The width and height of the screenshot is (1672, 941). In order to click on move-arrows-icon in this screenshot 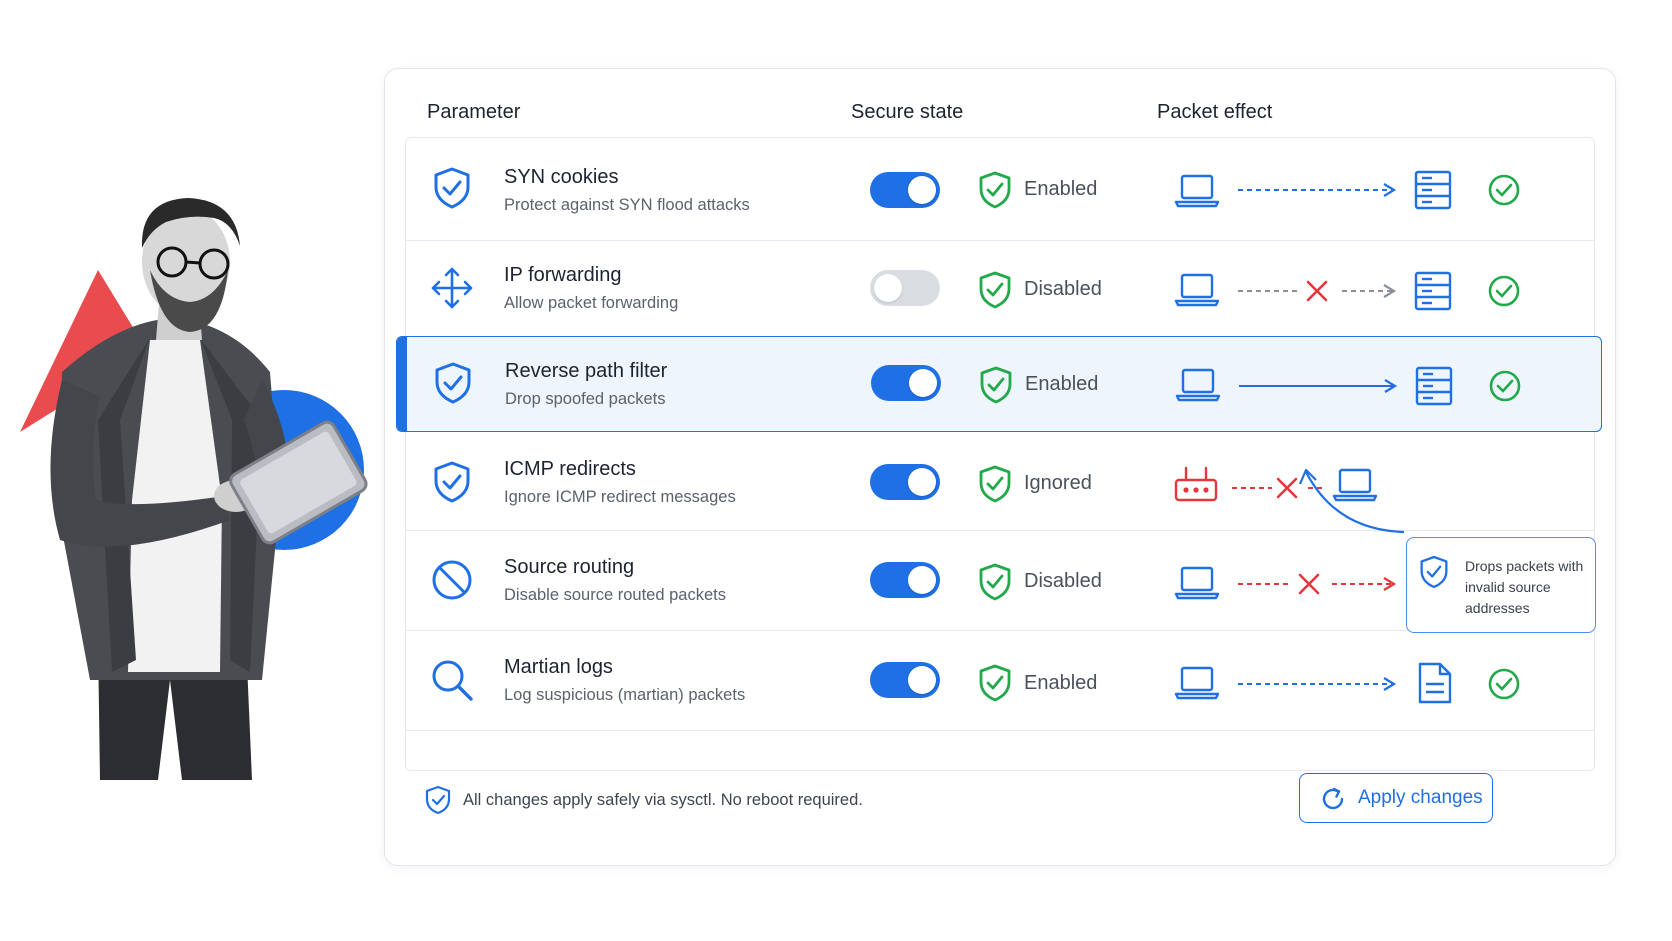, I will do `click(452, 288)`.